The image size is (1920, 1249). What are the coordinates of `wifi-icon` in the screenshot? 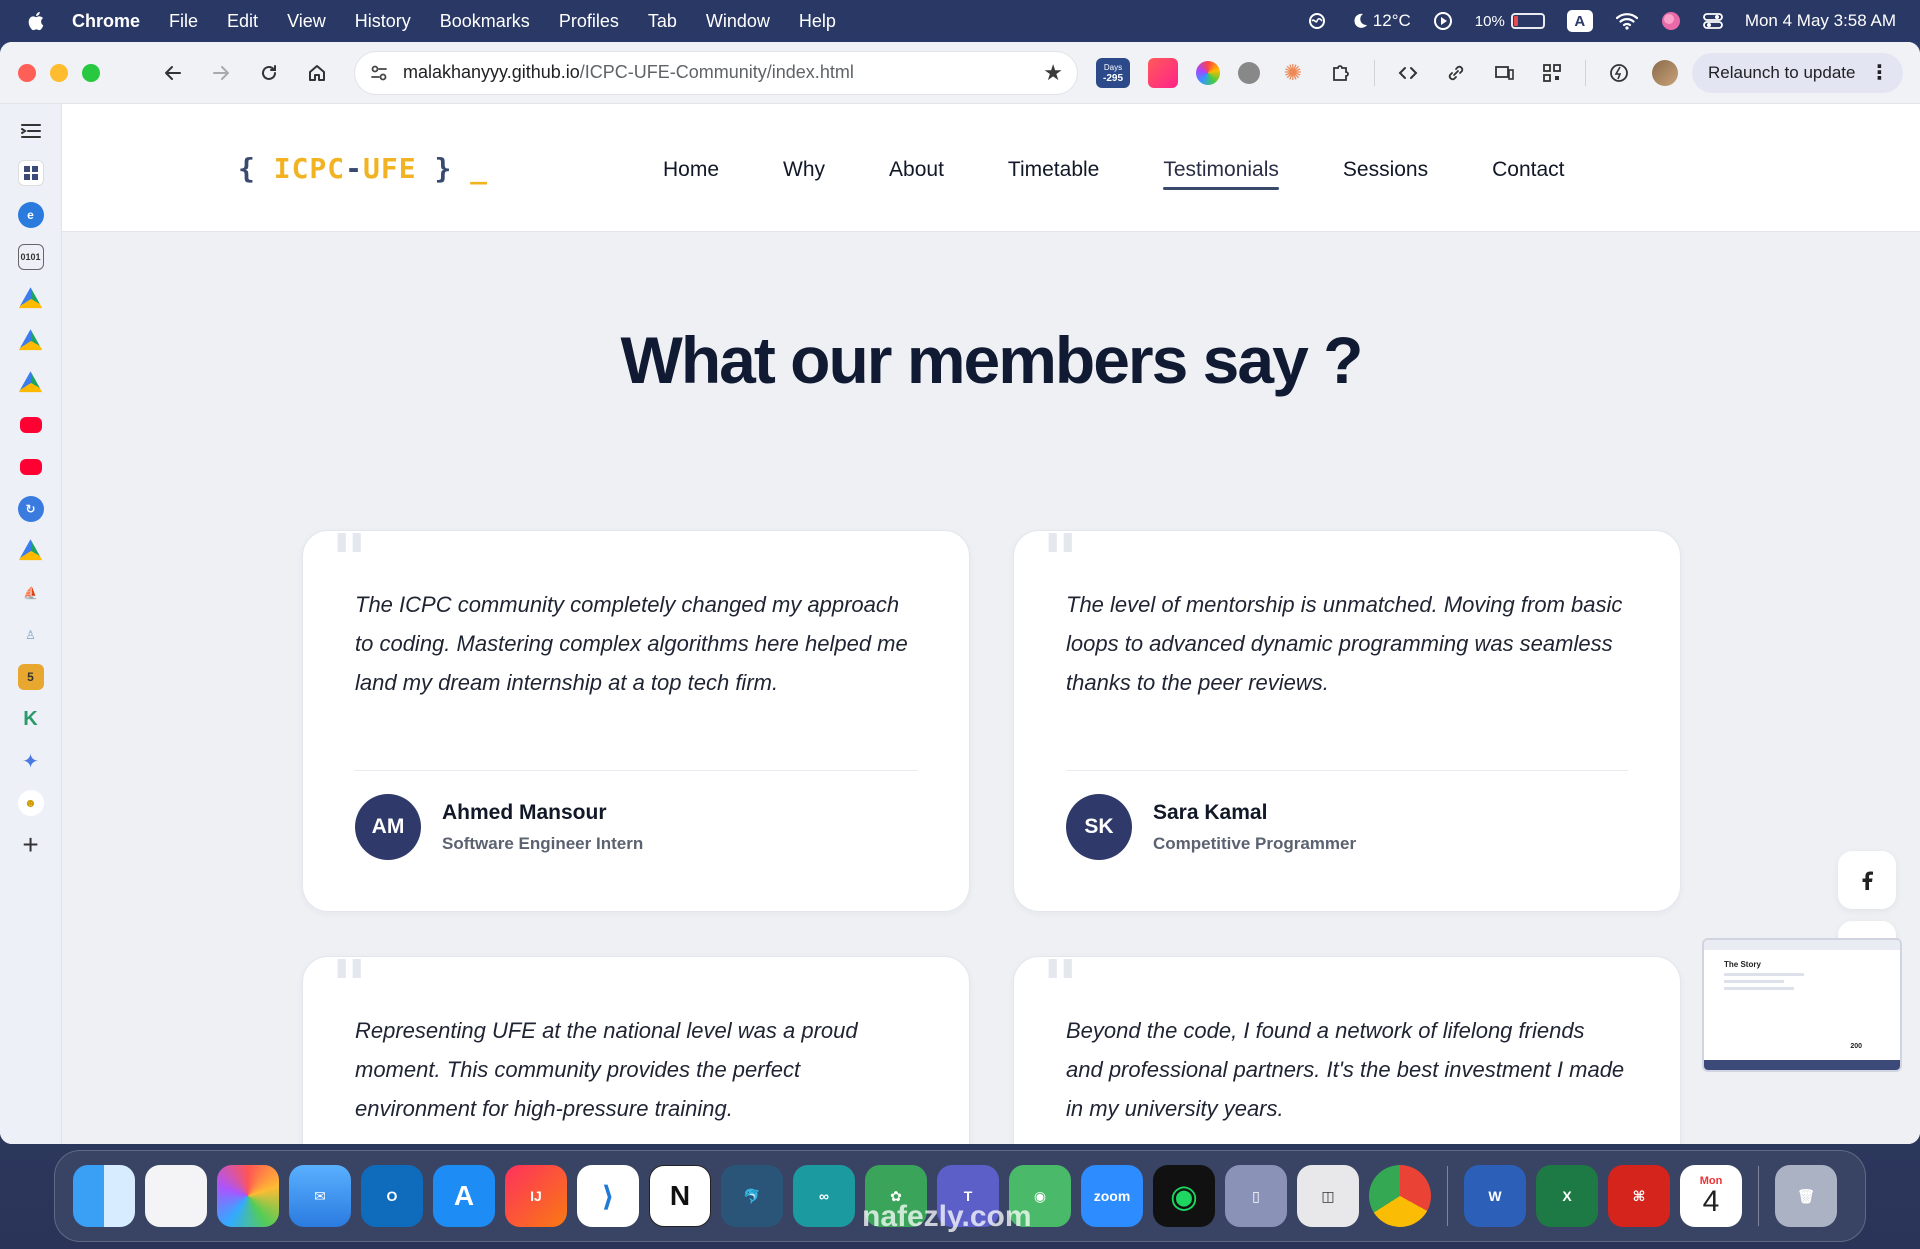 It's located at (1627, 21).